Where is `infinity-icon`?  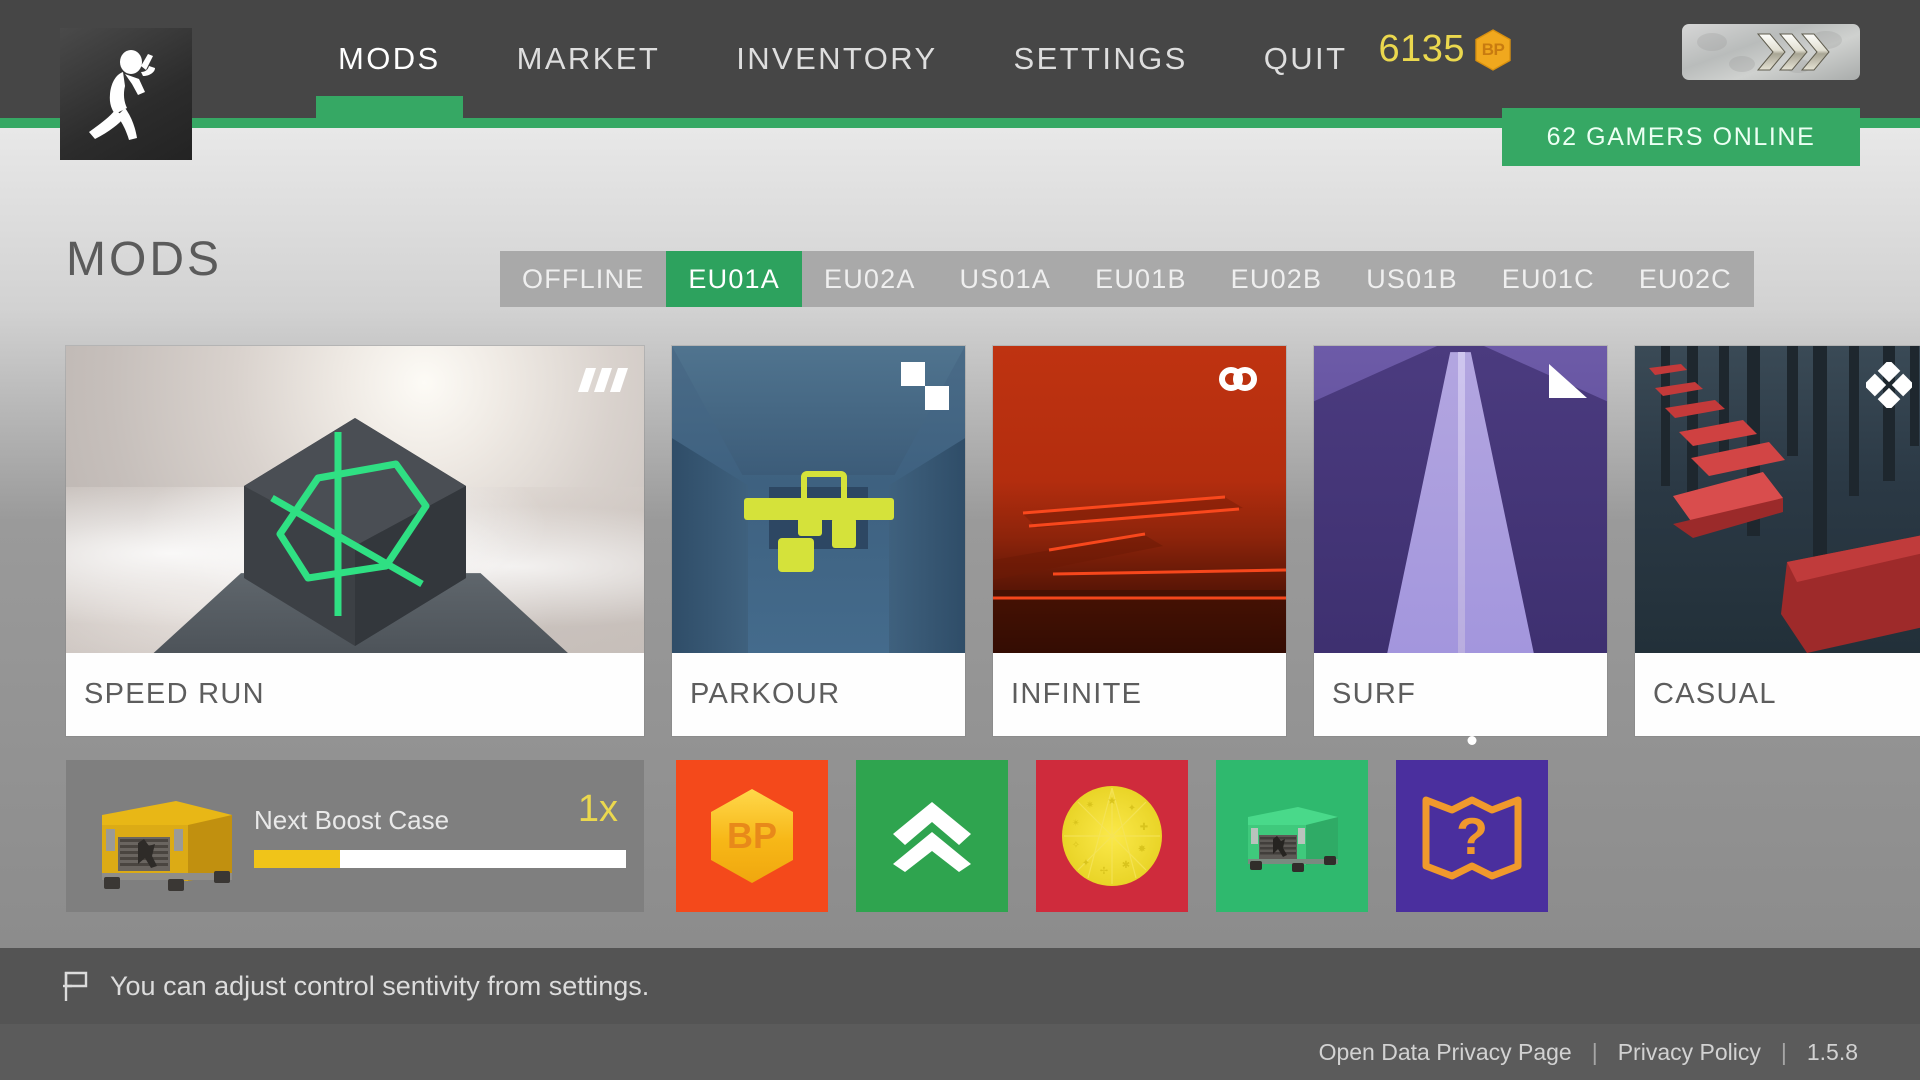
infinity-icon is located at coordinates (1238, 381).